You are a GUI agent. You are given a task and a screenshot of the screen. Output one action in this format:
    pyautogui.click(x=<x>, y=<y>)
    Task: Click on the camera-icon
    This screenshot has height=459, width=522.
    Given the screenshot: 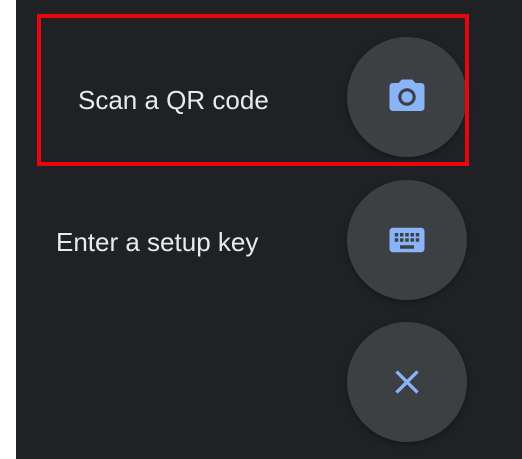 What is the action you would take?
    pyautogui.click(x=407, y=97)
    